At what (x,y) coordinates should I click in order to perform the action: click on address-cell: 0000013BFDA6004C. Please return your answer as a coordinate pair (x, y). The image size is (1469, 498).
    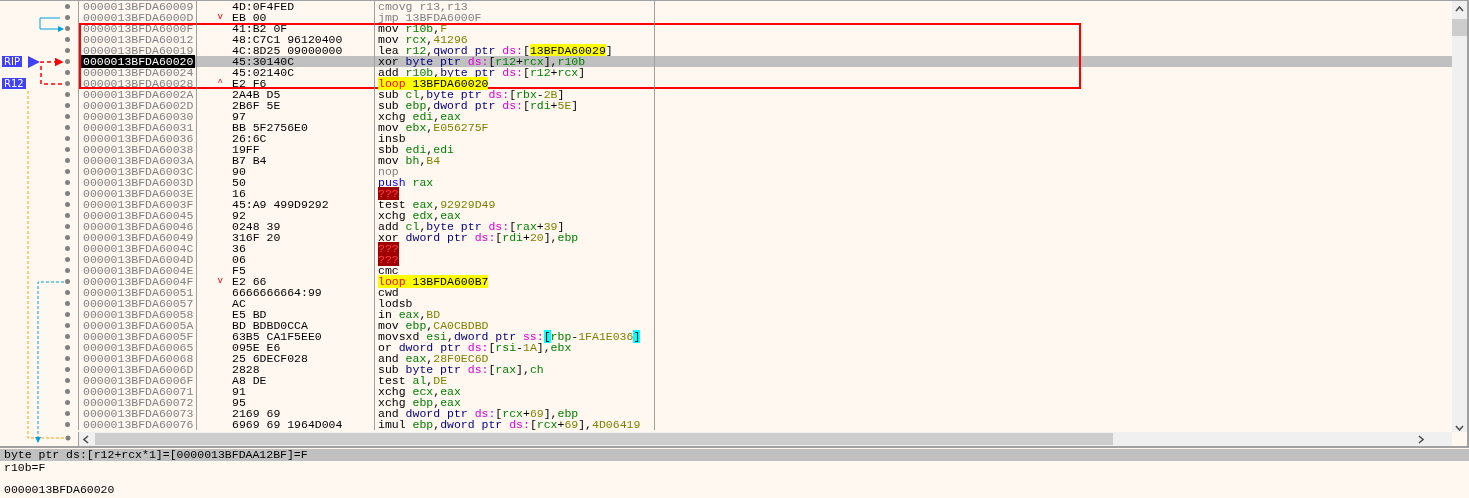
    Looking at the image, I should click on (138, 248).